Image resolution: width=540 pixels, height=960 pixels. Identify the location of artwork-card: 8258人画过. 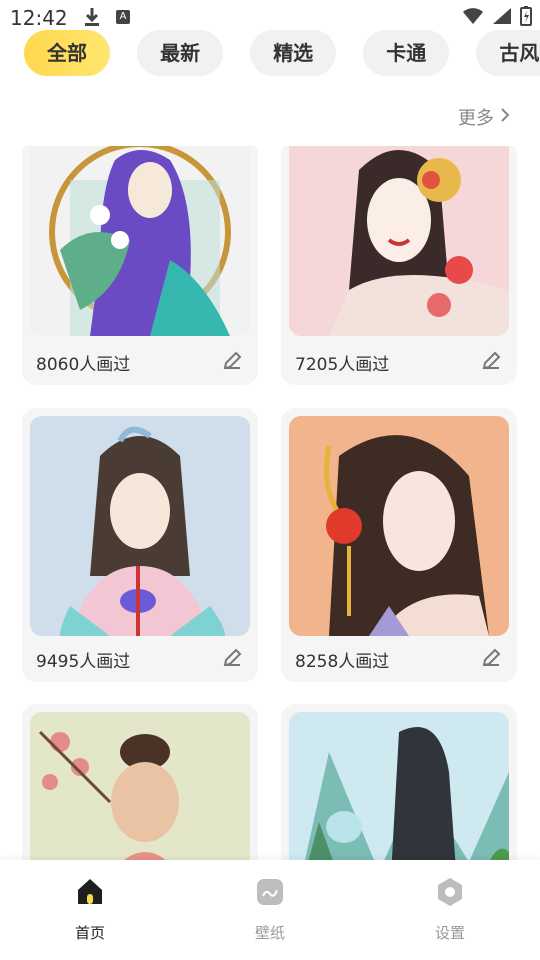
(399, 545).